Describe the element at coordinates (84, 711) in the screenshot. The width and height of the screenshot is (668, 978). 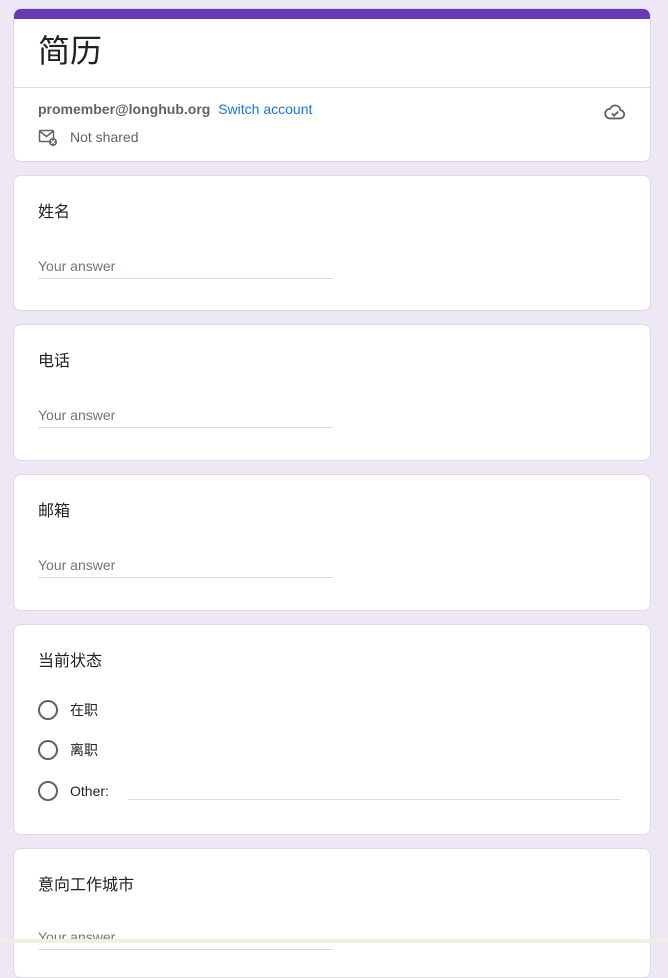
I see `radio-label: 在职` at that location.